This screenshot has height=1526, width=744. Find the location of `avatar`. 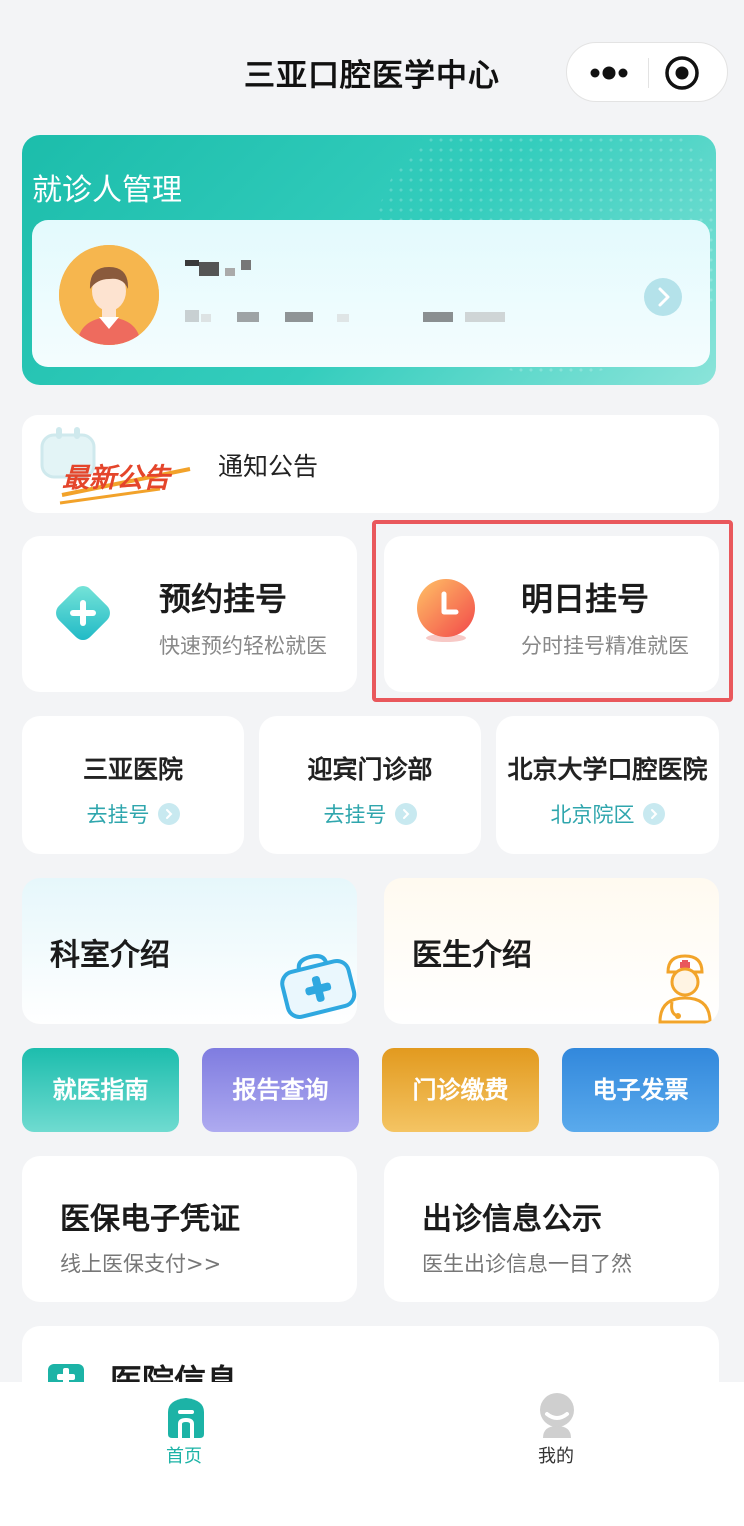

avatar is located at coordinates (109, 295).